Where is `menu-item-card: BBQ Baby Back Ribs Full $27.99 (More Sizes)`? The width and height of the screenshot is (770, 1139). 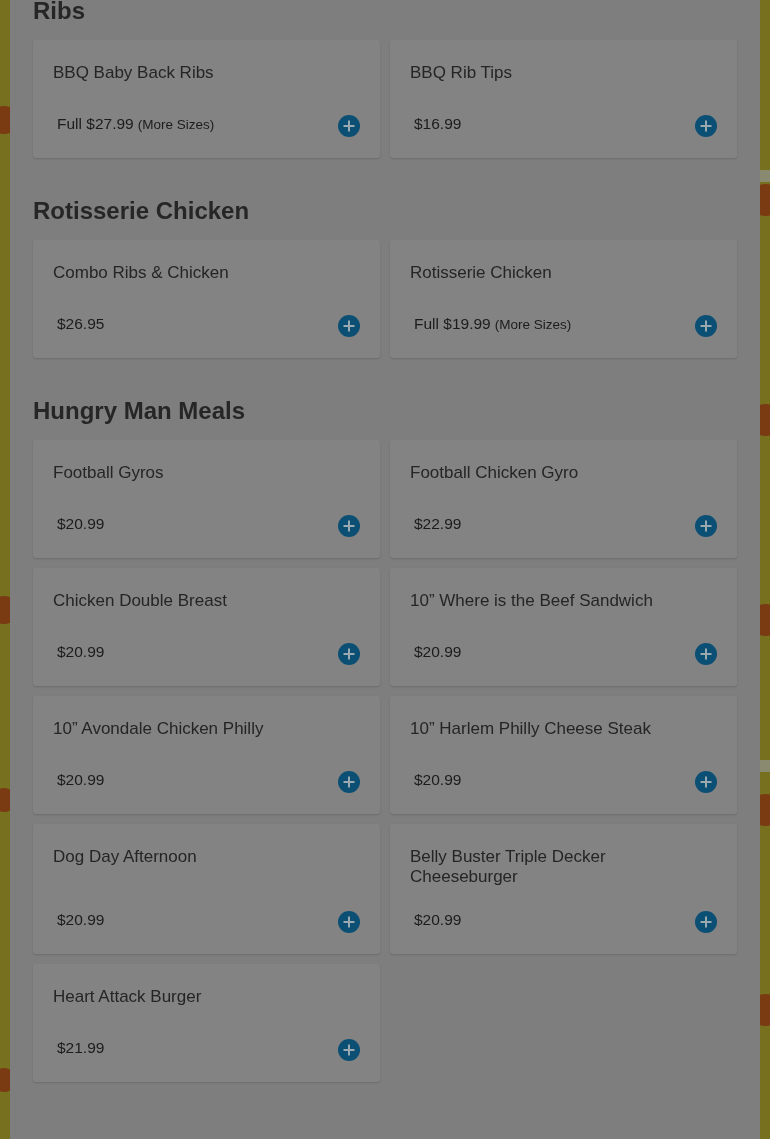 menu-item-card: BBQ Baby Back Ribs Full $27.99 (More Sizes) is located at coordinates (206, 99).